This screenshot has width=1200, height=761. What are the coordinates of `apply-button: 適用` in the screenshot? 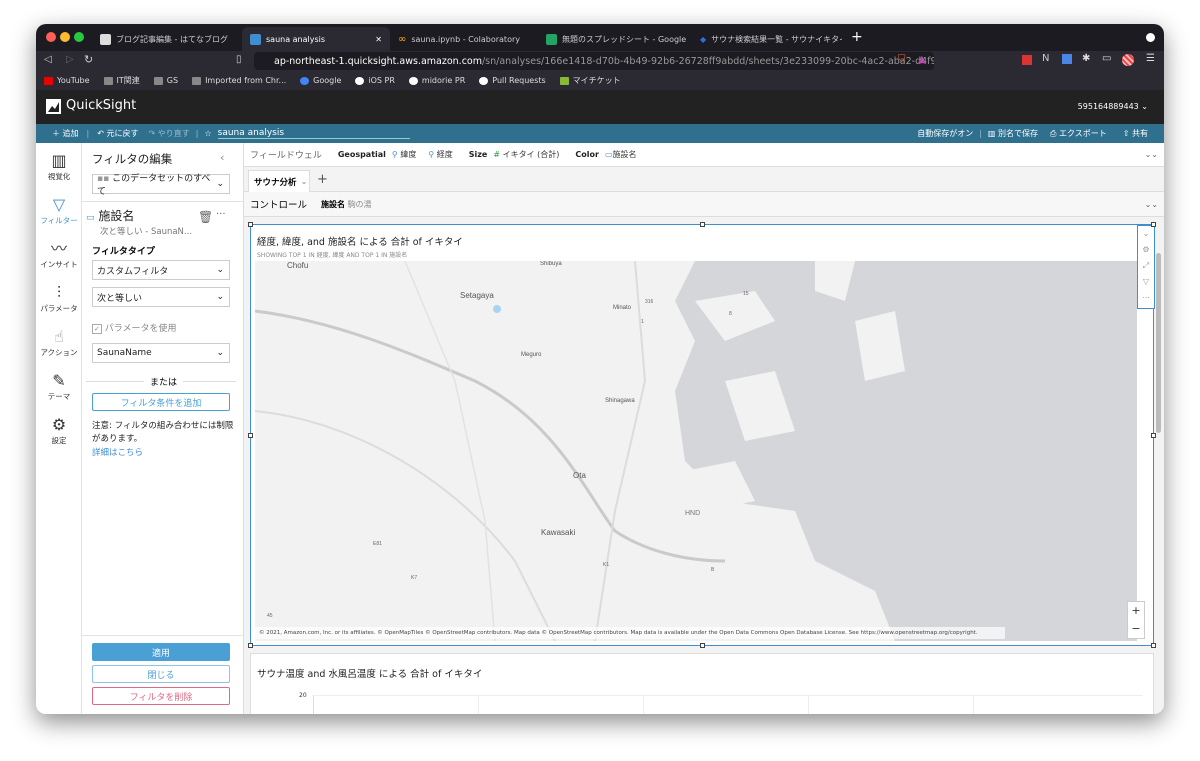 It's located at (161, 652).